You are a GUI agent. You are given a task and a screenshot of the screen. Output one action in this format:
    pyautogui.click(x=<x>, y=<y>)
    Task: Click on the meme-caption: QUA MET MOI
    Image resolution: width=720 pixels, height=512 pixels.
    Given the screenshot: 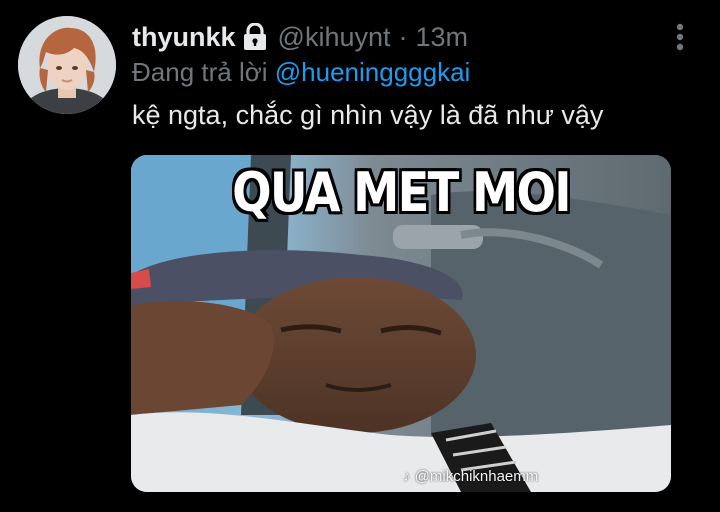 What is the action you would take?
    pyautogui.click(x=401, y=192)
    